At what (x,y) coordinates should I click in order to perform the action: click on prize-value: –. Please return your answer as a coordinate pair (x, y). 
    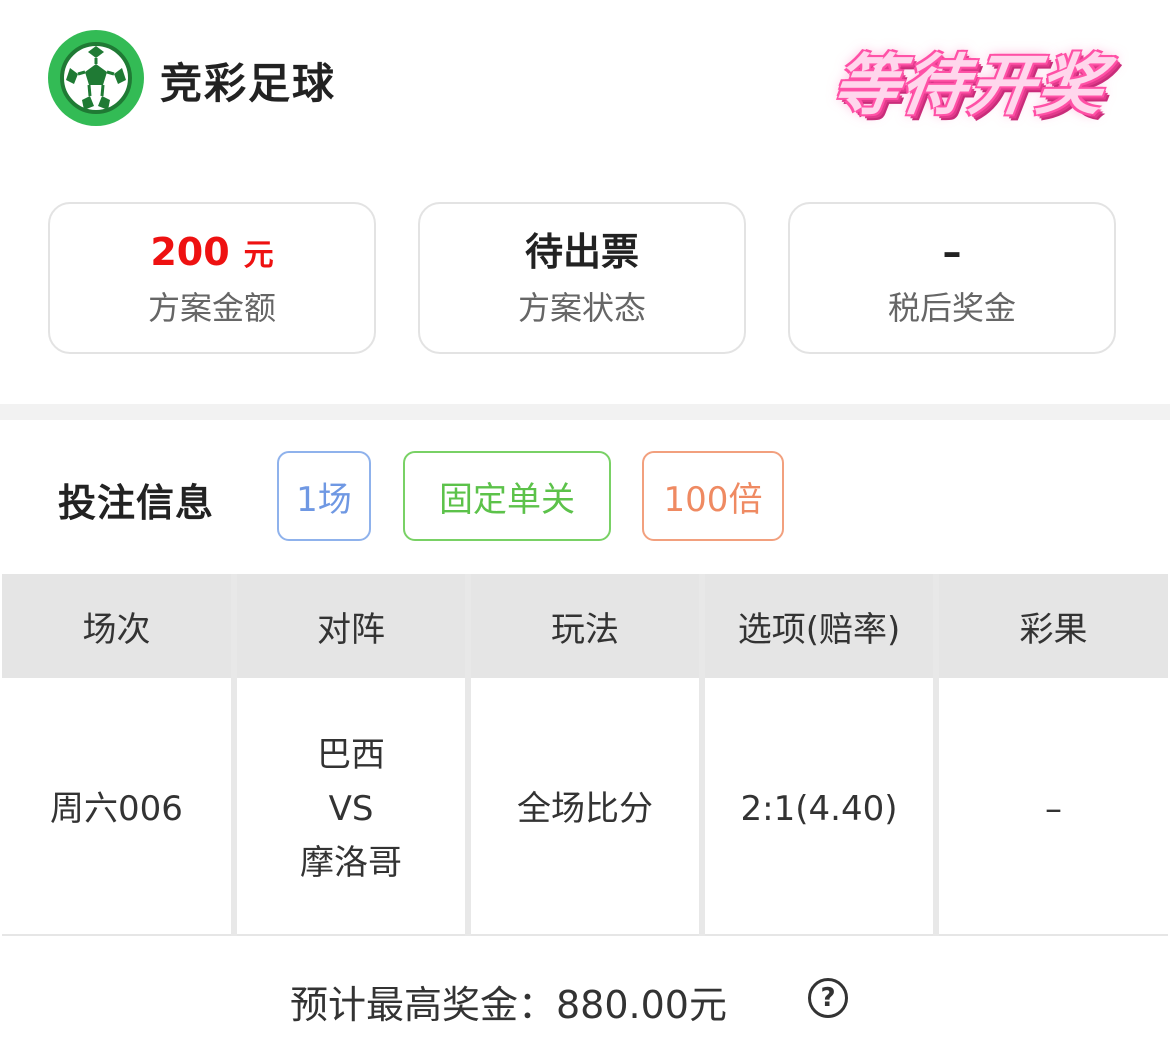
    Looking at the image, I should click on (952, 252).